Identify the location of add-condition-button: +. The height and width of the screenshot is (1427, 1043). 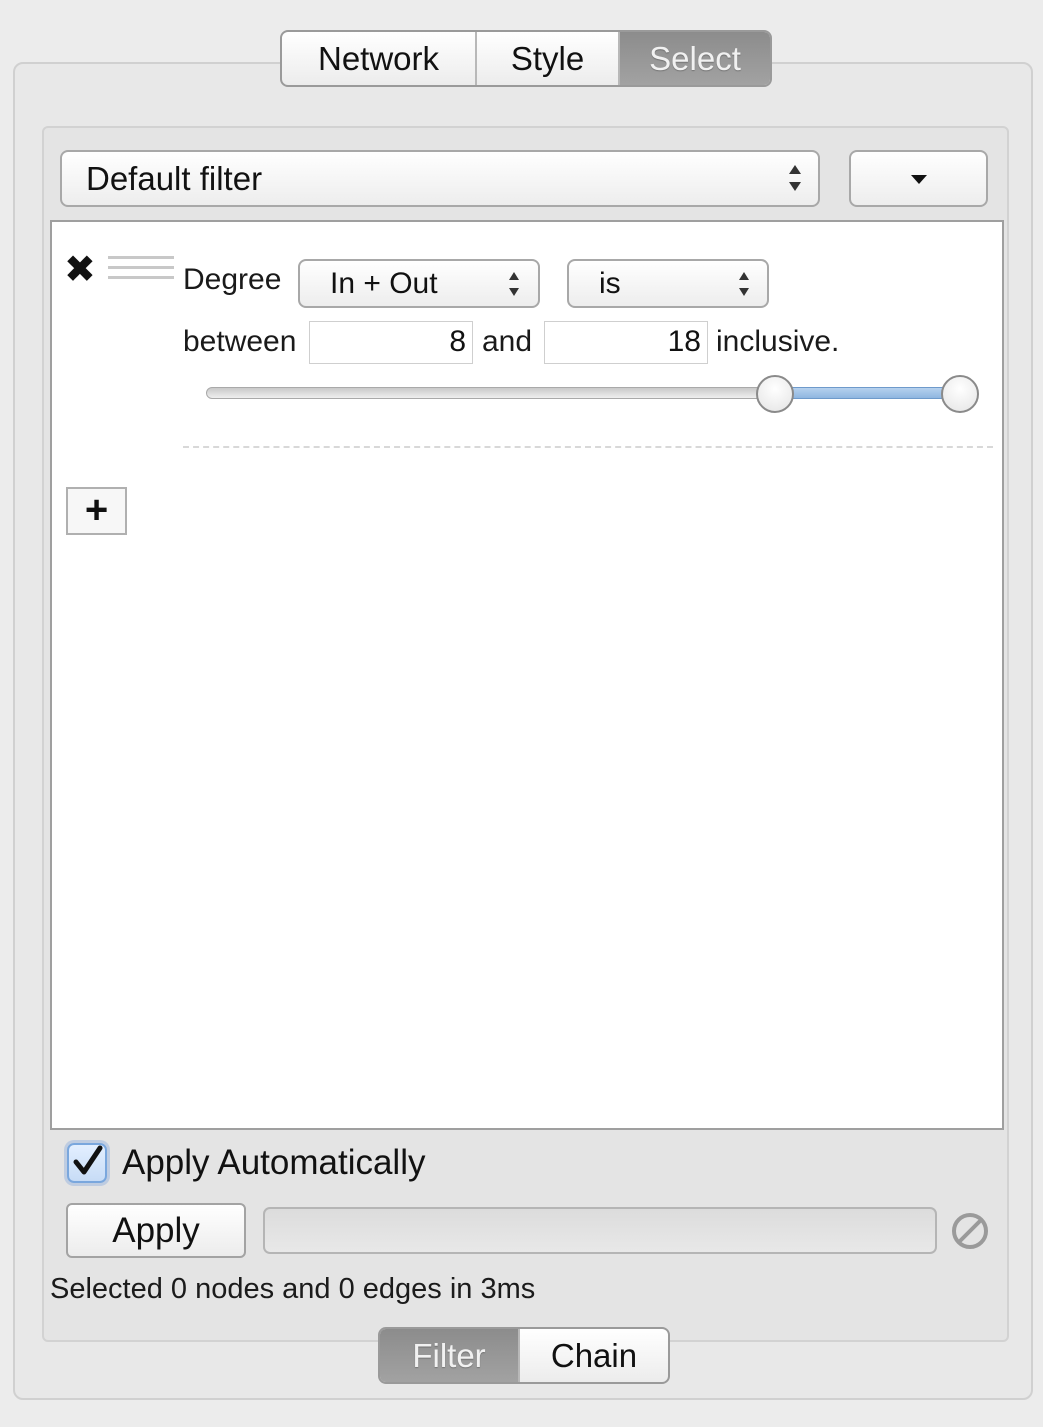
(96, 511).